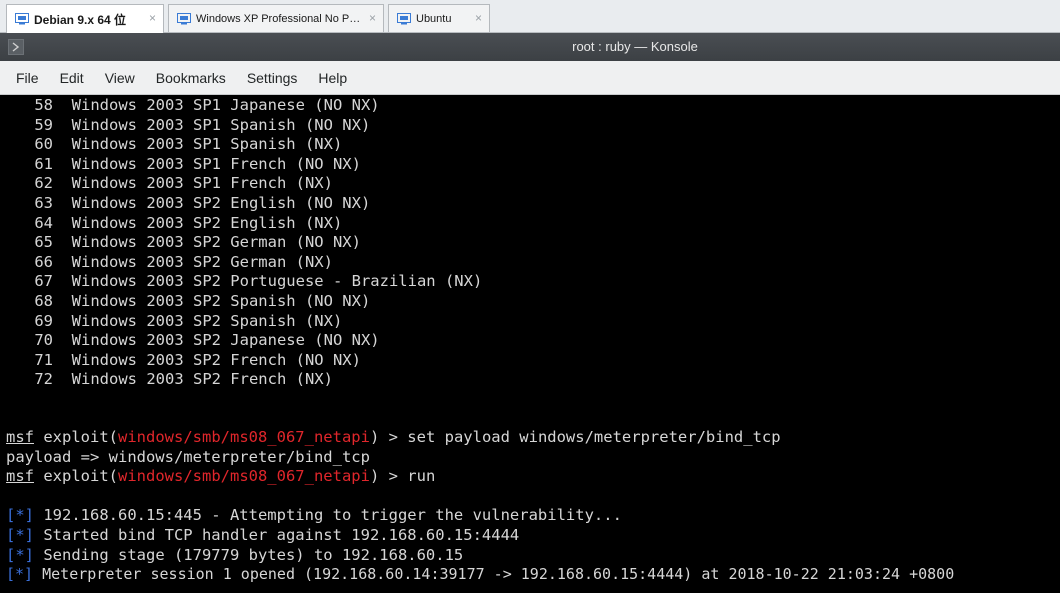  I want to click on target-row: 64 Windows 2003 SP2 English (NX), so click(174, 224).